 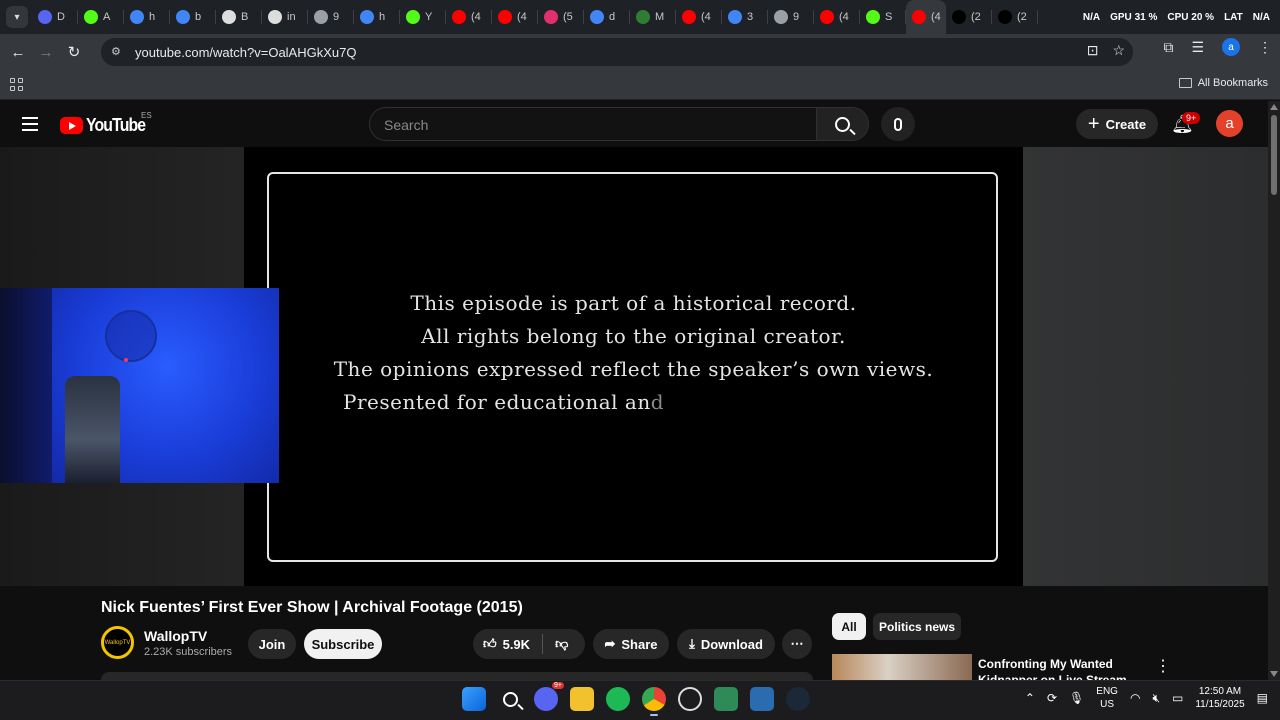 I want to click on chip-politics-news: Politics news, so click(x=917, y=626).